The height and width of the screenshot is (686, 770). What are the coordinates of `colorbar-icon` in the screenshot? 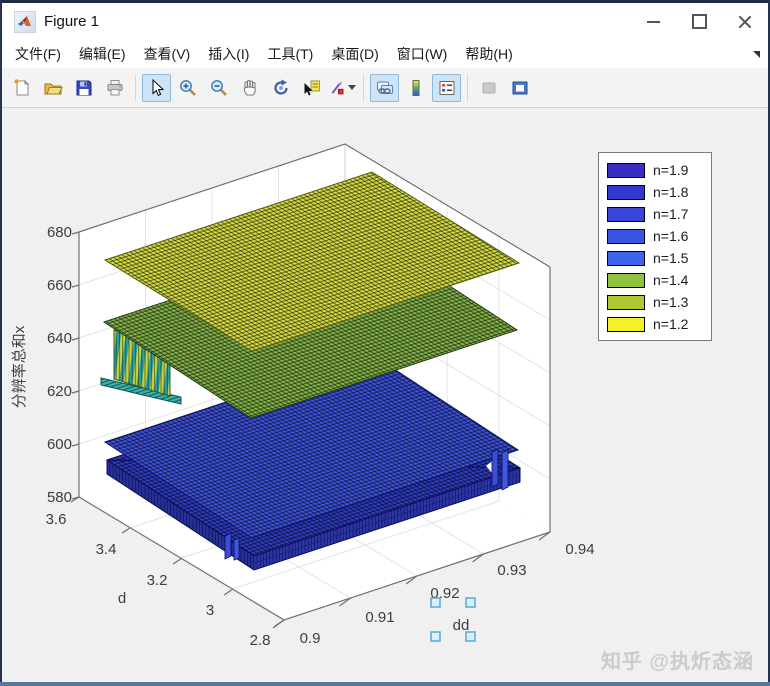 It's located at (415, 87).